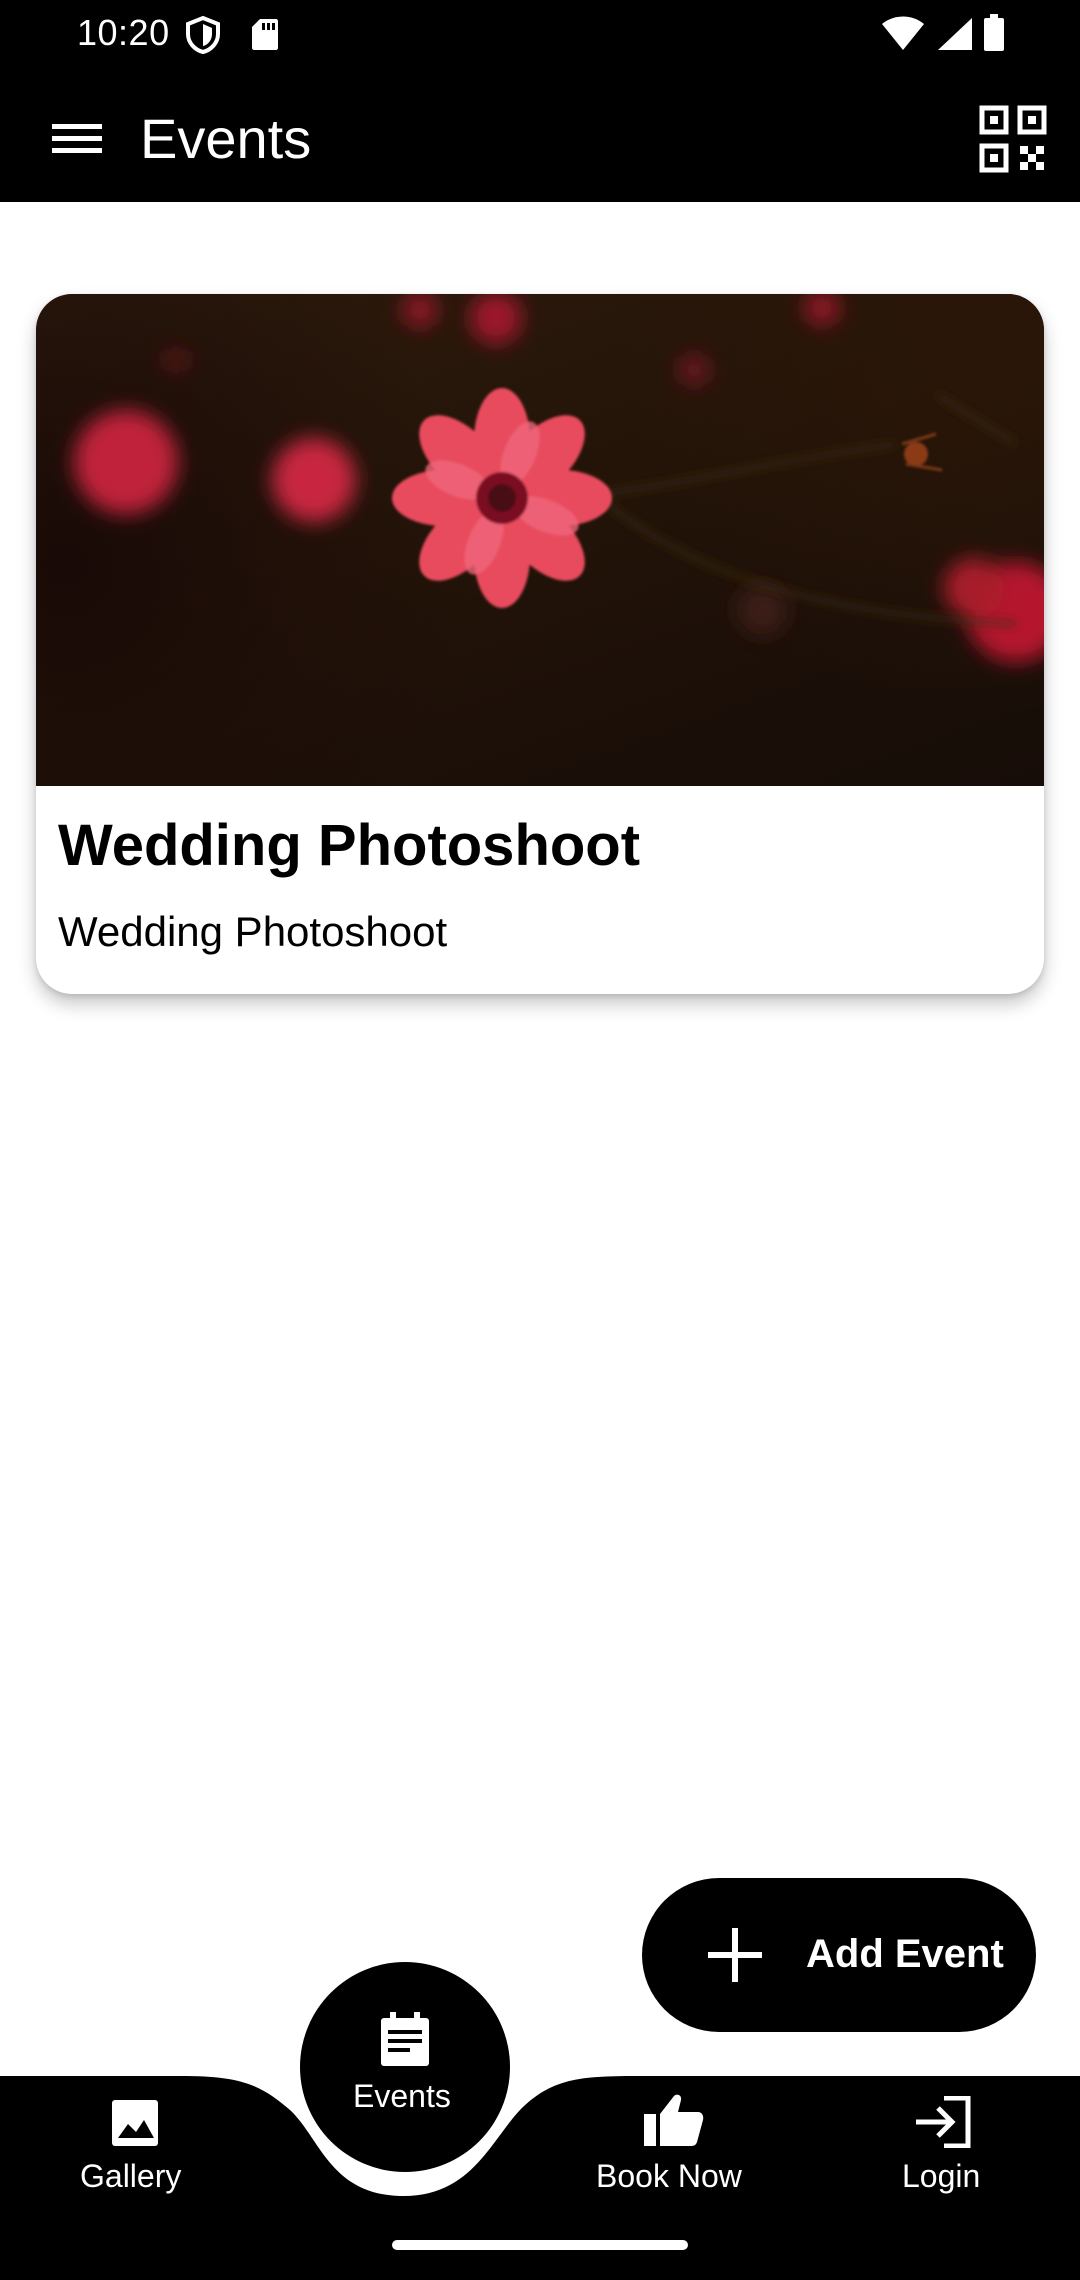 The width and height of the screenshot is (1080, 2280). Describe the element at coordinates (135, 2123) in the screenshot. I see `image-icon` at that location.